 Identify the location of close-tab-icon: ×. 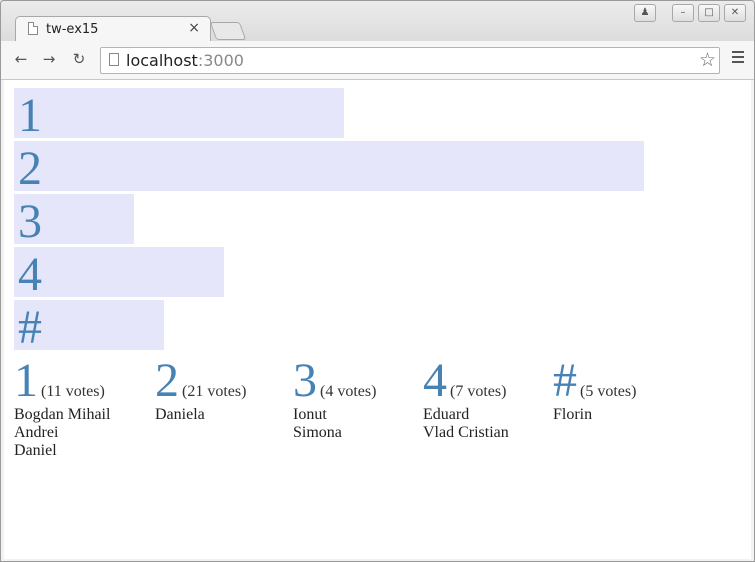
(194, 28).